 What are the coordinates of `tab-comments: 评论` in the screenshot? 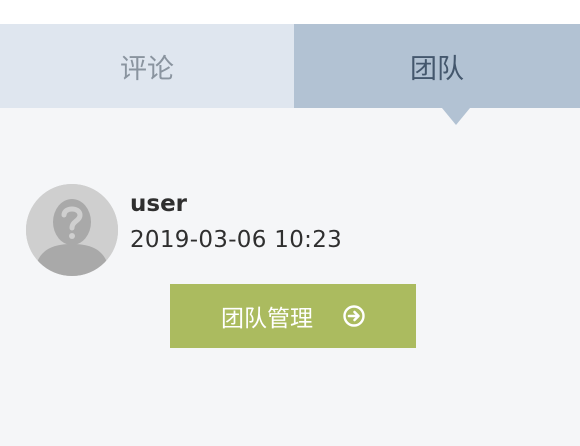 It's located at (147, 66).